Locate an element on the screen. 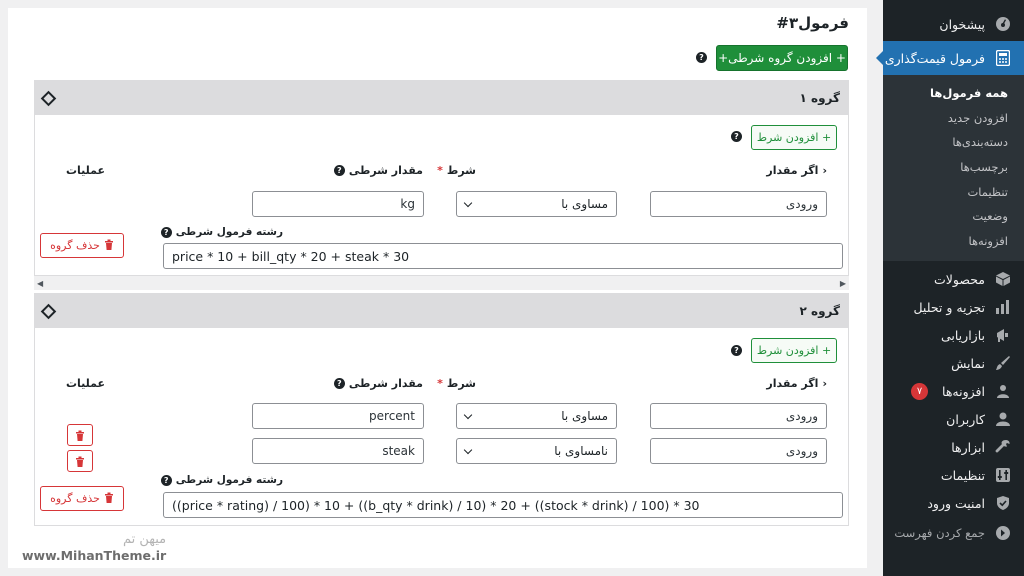  collapse-menu-button: جمع کردن فهرست is located at coordinates (953, 533).